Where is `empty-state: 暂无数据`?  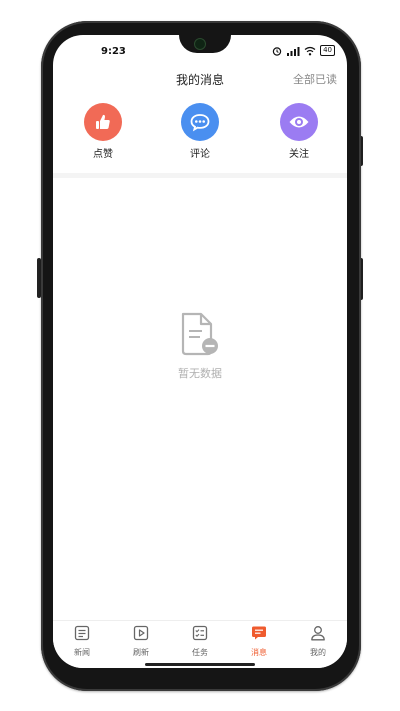
empty-state: 暂无数据 is located at coordinates (200, 346).